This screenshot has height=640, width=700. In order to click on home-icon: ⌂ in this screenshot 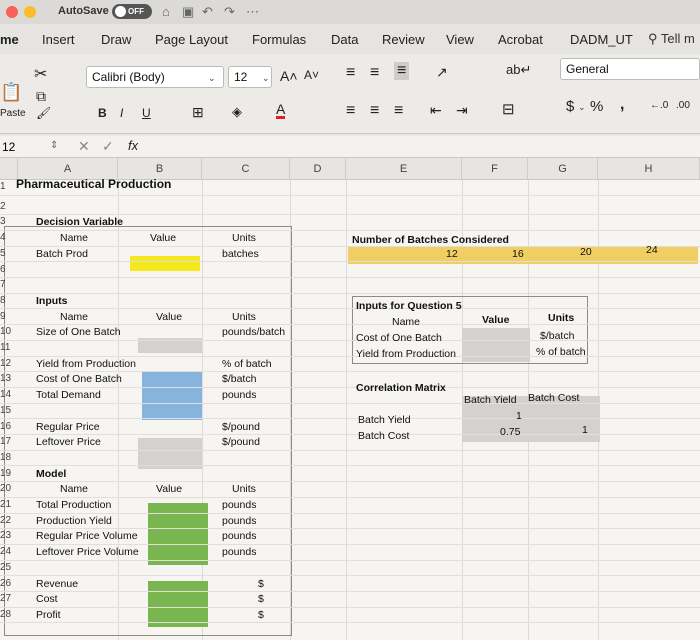, I will do `click(166, 11)`.